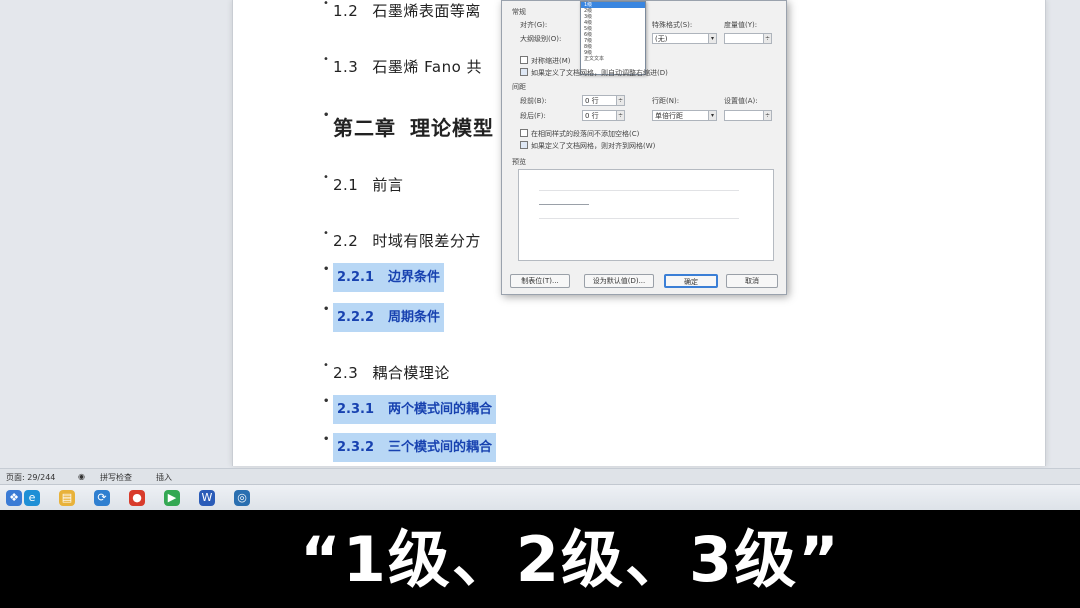 Image resolution: width=1080 pixels, height=608 pixels. Describe the element at coordinates (620, 115) in the screenshot. I see `space-after-spinner-icon: ÷` at that location.